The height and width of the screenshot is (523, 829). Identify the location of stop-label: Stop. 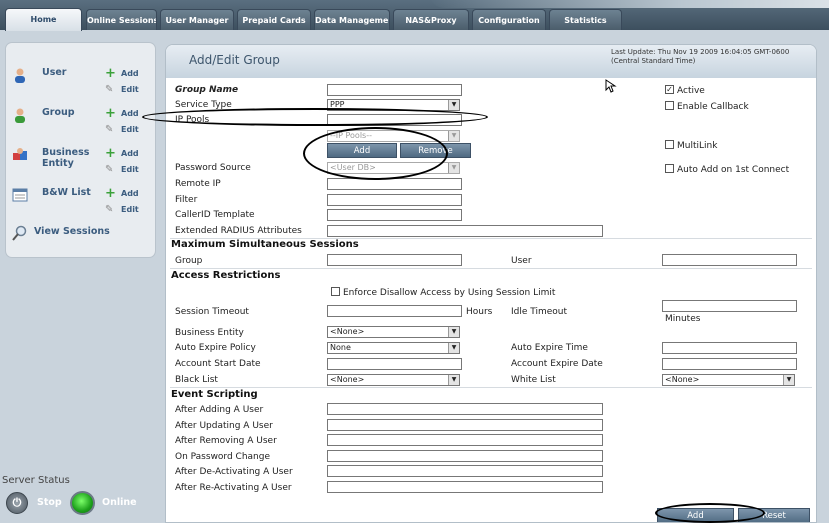
(49, 502).